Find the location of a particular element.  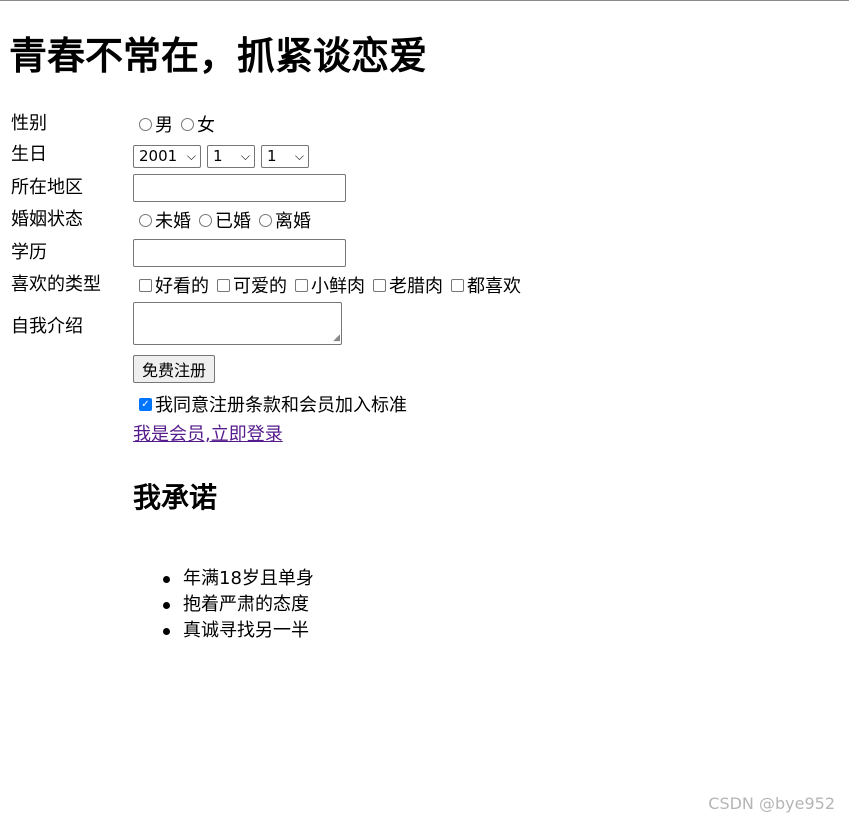

birth-year-select: 2001 ⌵ is located at coordinates (167, 156).